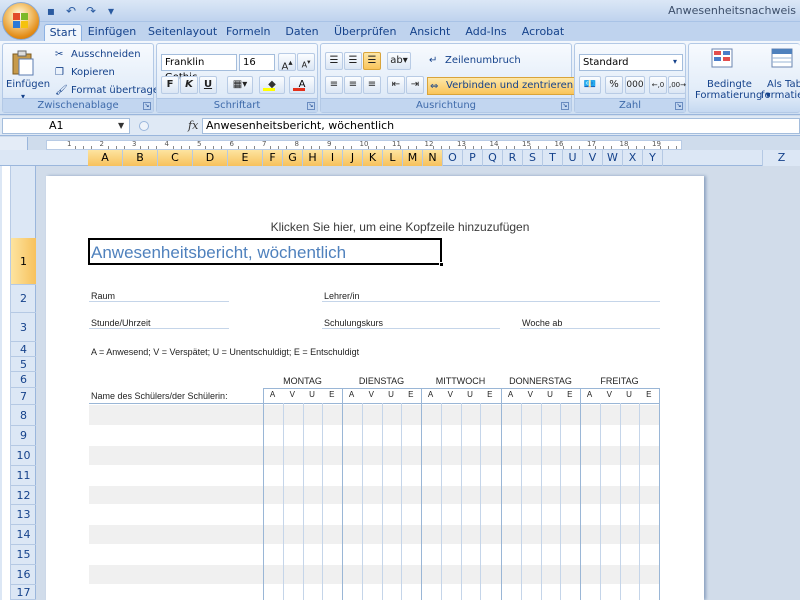 The height and width of the screenshot is (600, 800). Describe the element at coordinates (430, 32) in the screenshot. I see `tab-ansicht: Ansicht` at that location.